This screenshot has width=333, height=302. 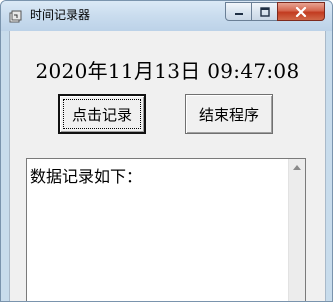 I want to click on focus-rectangle, so click(x=102, y=114).